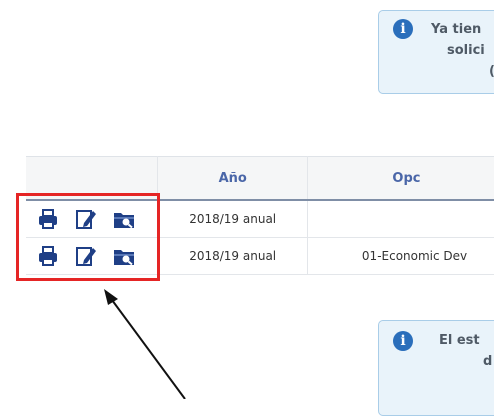 The height and width of the screenshot is (416, 494). I want to click on info-icon: i, so click(403, 341).